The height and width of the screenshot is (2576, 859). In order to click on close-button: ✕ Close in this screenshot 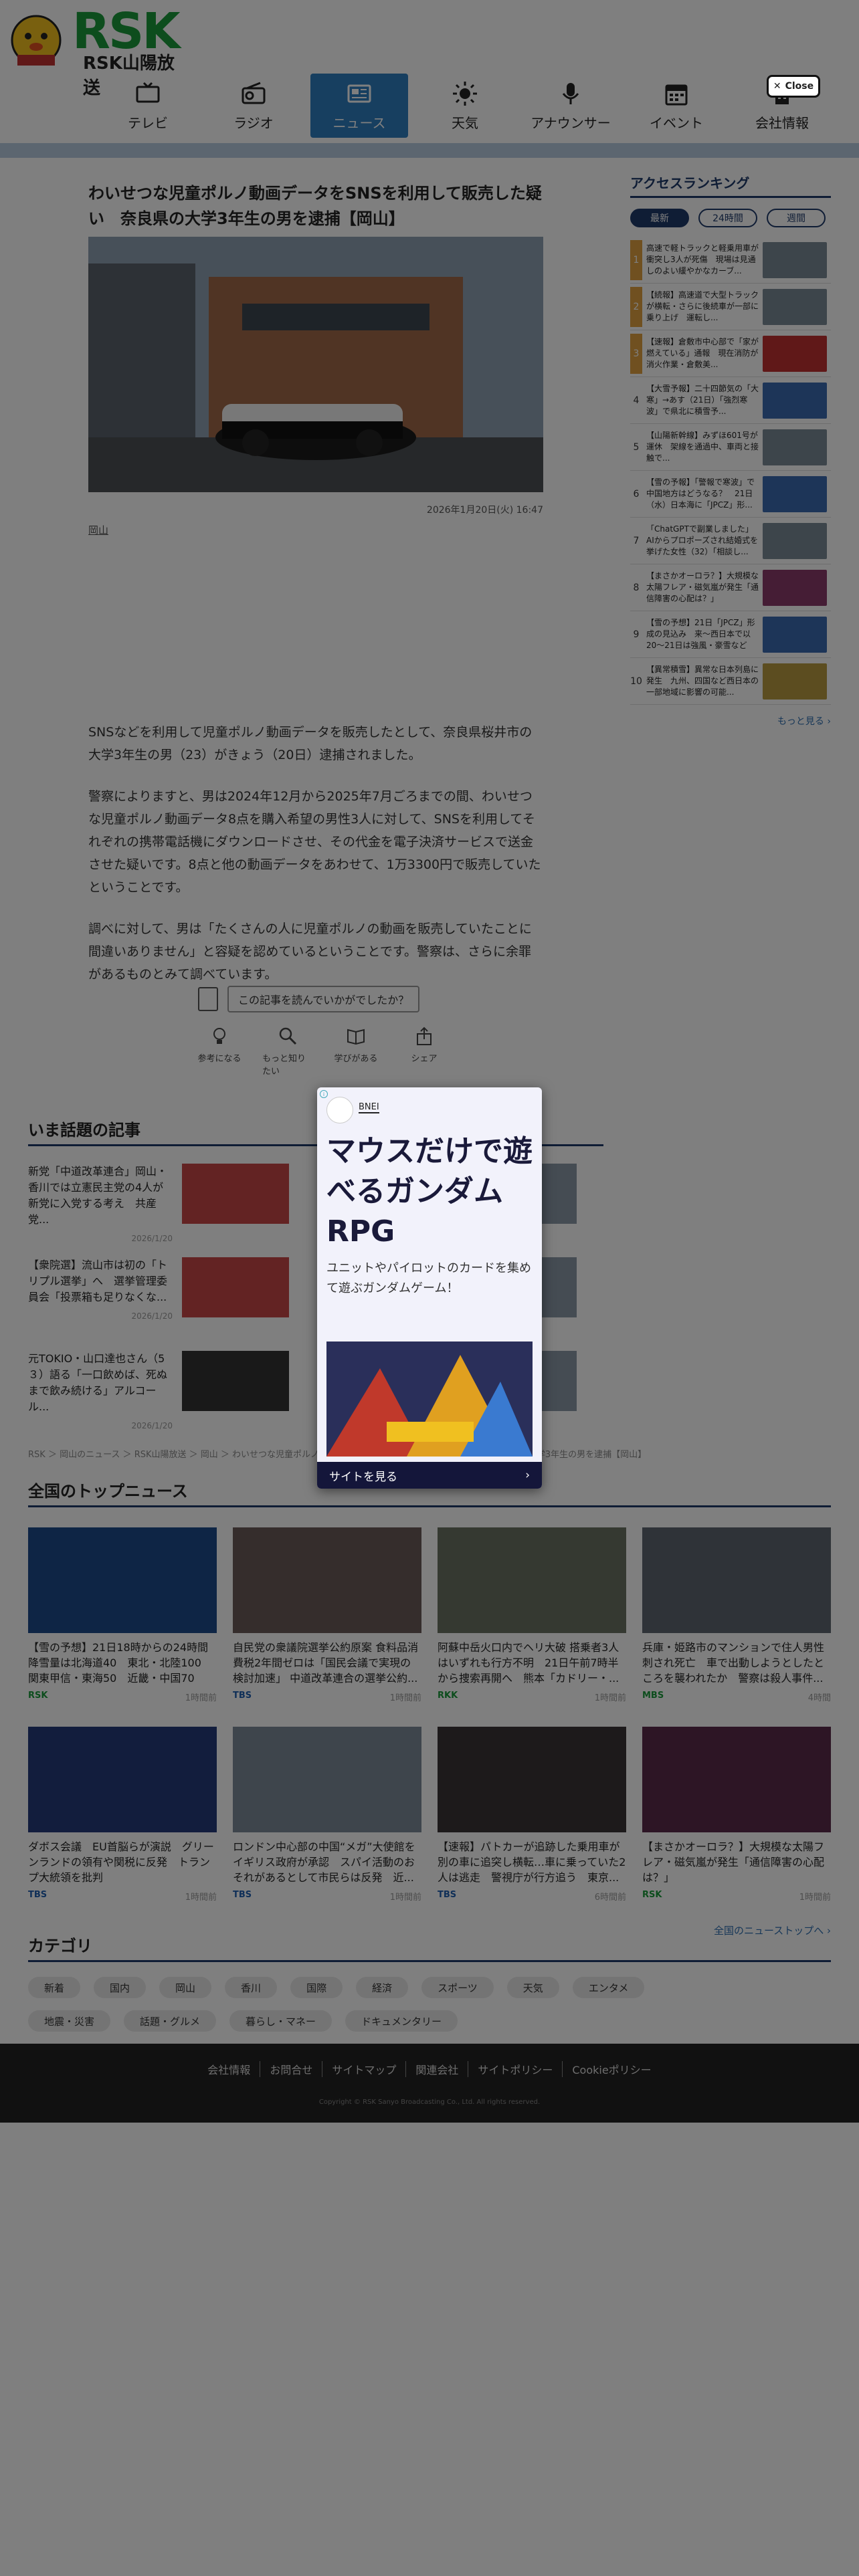, I will do `click(794, 87)`.